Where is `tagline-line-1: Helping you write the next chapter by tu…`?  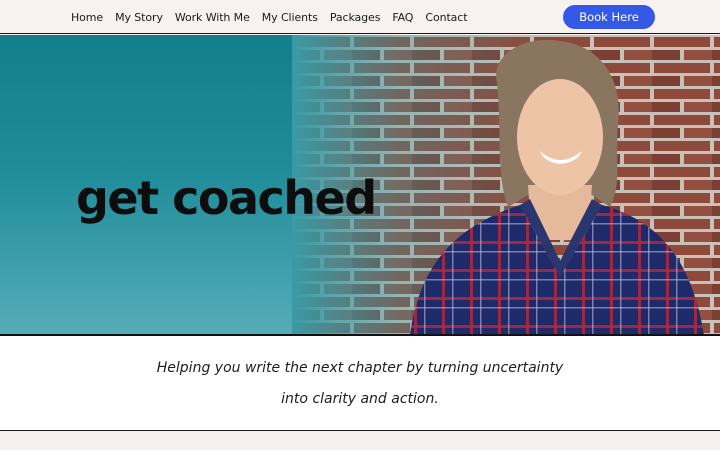 tagline-line-1: Helping you write the next chapter by tu… is located at coordinates (360, 368).